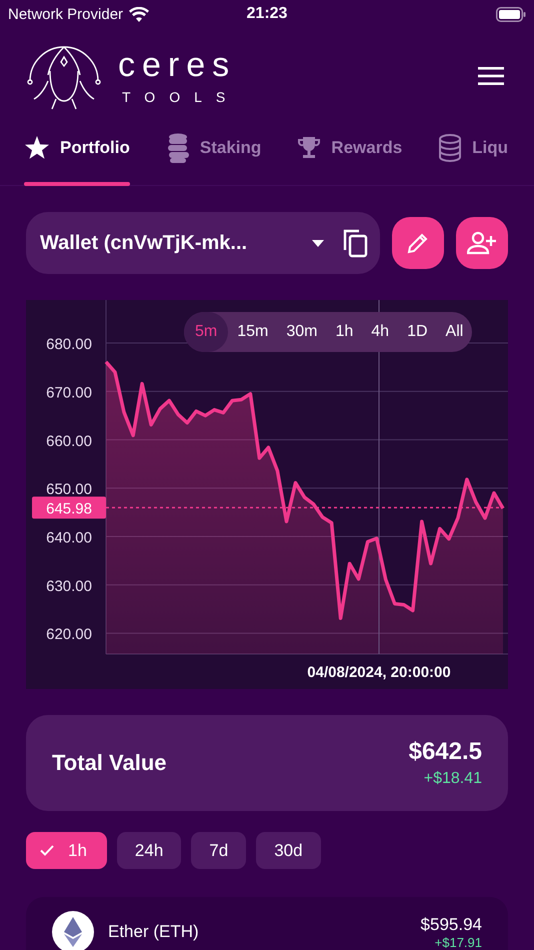 The image size is (534, 950). Describe the element at coordinates (69, 441) in the screenshot. I see `axis-tick-label: 660.00` at that location.